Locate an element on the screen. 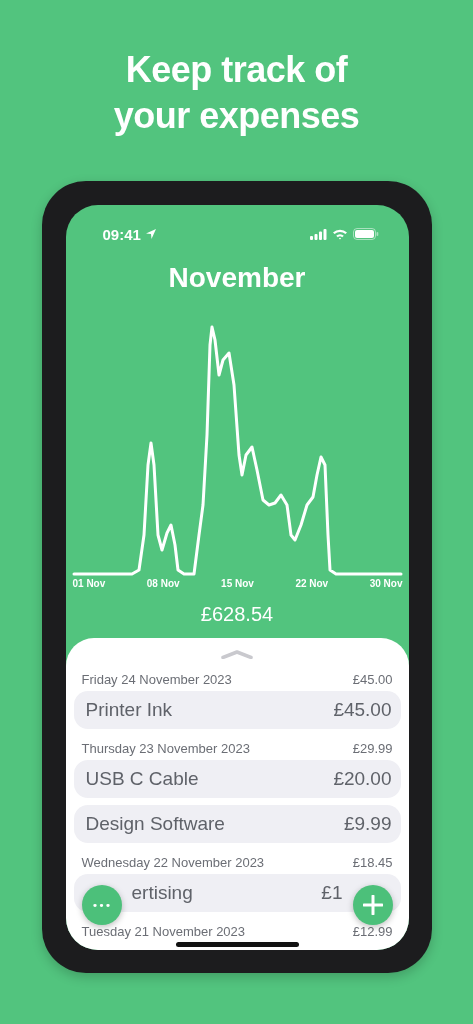  wifi-icon is located at coordinates (339, 234).